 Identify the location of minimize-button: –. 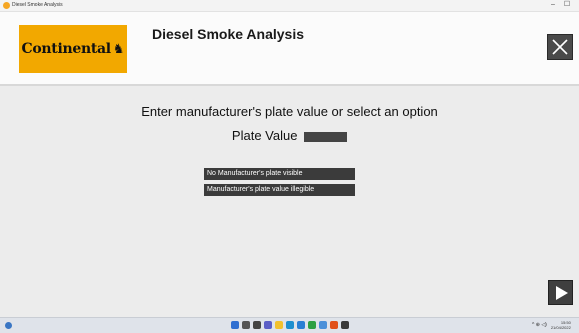
(553, 5).